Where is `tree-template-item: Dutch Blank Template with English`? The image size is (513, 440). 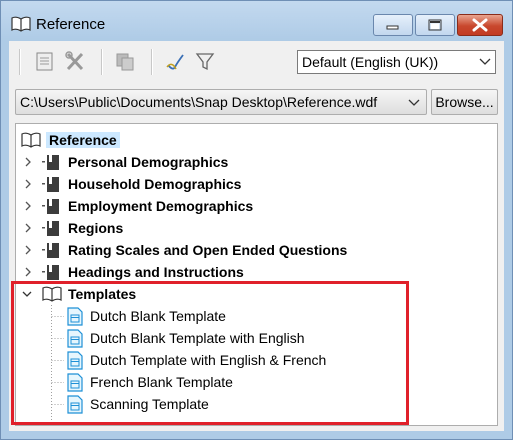
tree-template-item: Dutch Blank Template with English is located at coordinates (251, 338).